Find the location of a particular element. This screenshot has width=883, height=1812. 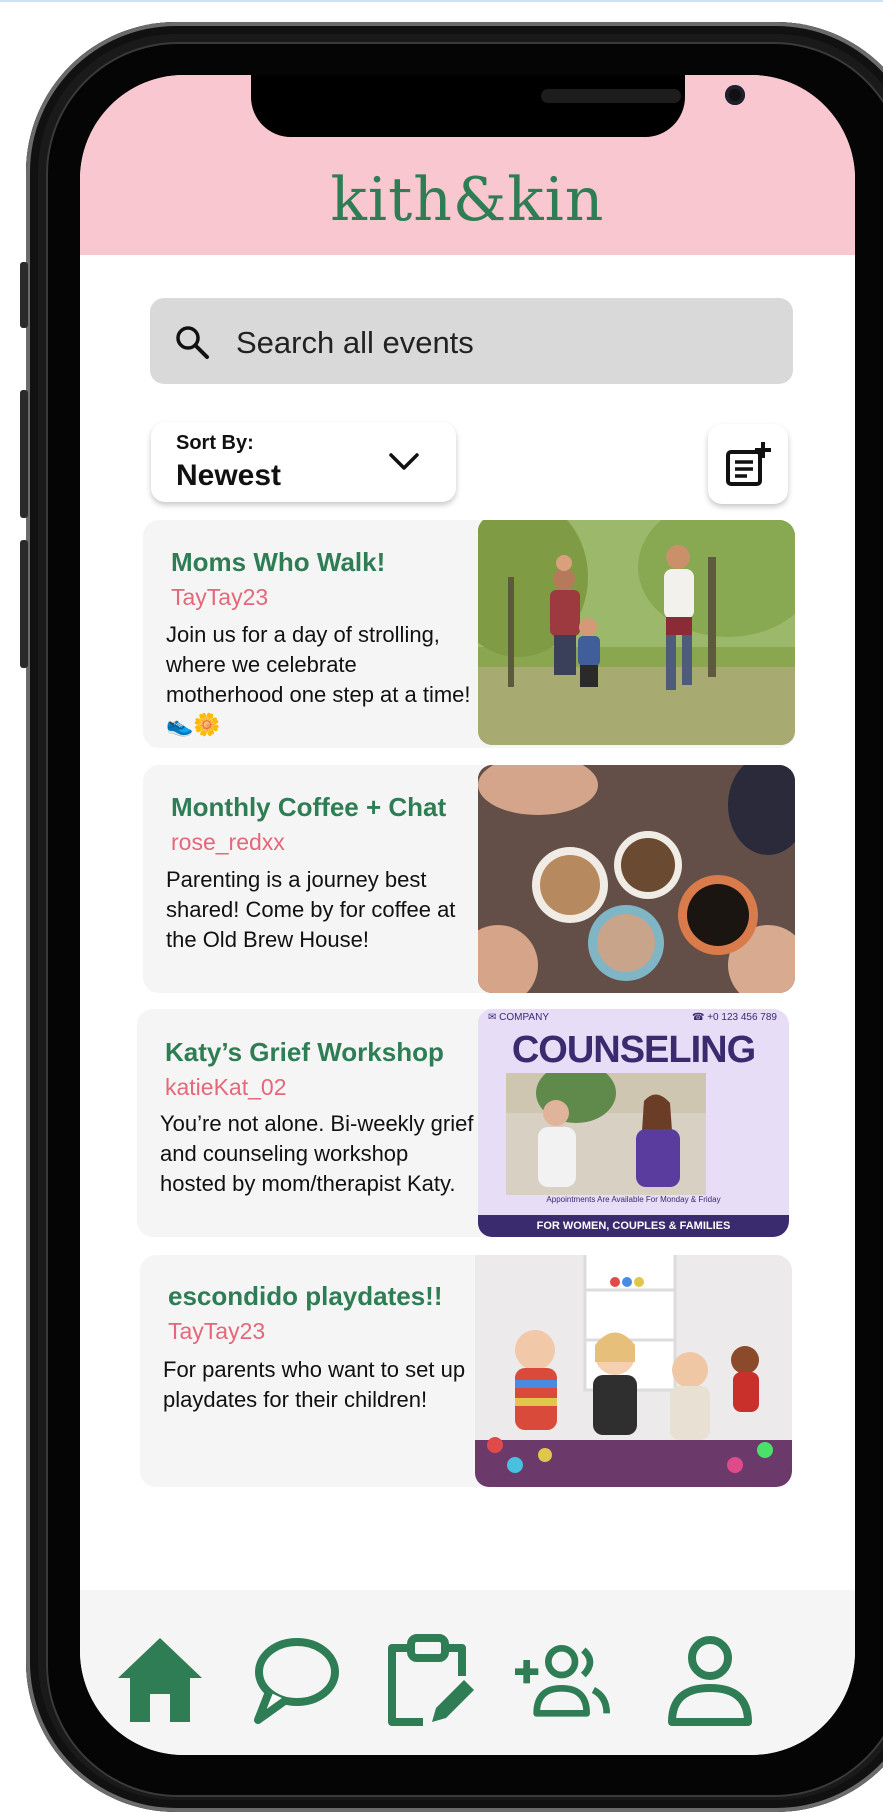

sort-label: Sort By: is located at coordinates (215, 443).